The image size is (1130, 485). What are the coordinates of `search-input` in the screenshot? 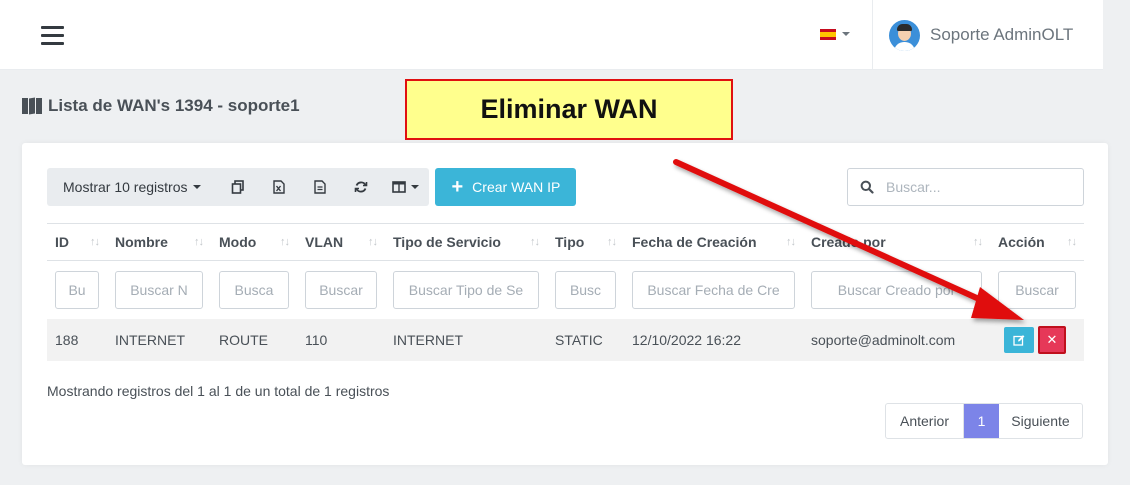 It's located at (981, 187).